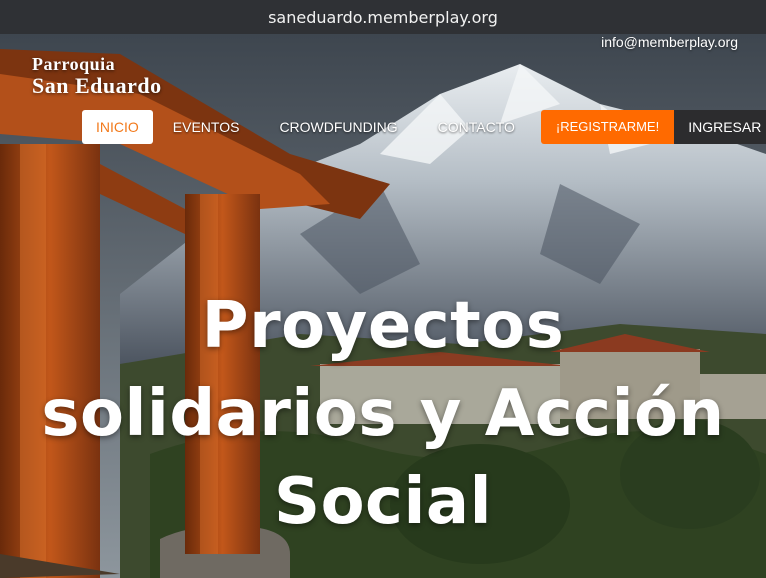 This screenshot has width=766, height=578. Describe the element at coordinates (669, 42) in the screenshot. I see `contact-email: info@memberplay.org` at that location.